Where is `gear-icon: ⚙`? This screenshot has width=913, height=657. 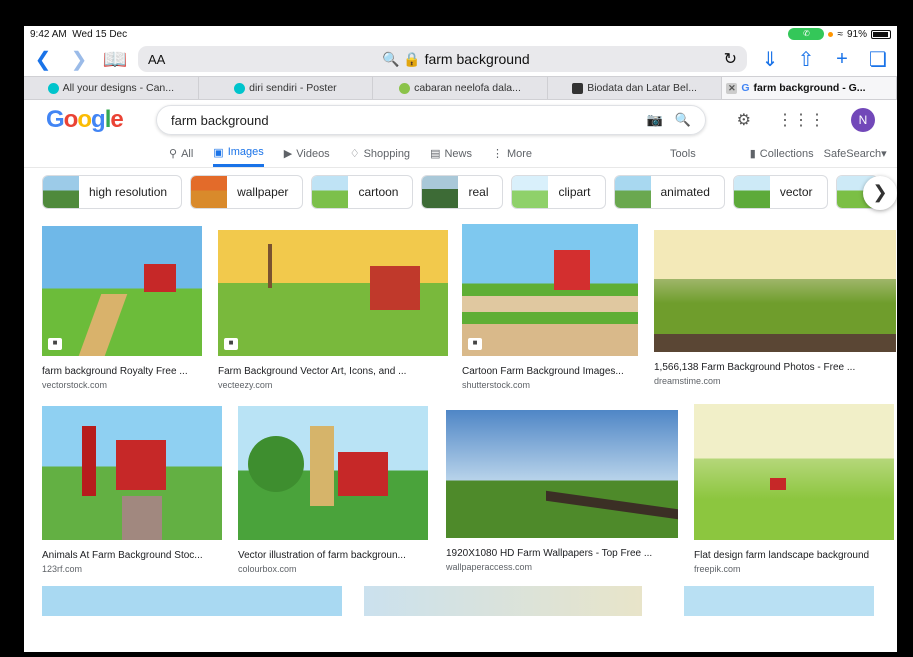
gear-icon: ⚙ is located at coordinates (744, 120).